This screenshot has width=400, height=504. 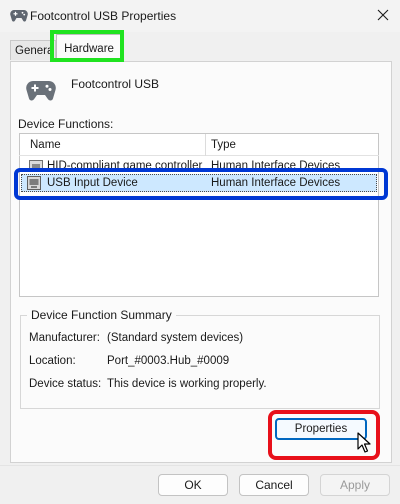 What do you see at coordinates (66, 124) in the screenshot?
I see `device-functions-label: Device Functions:` at bounding box center [66, 124].